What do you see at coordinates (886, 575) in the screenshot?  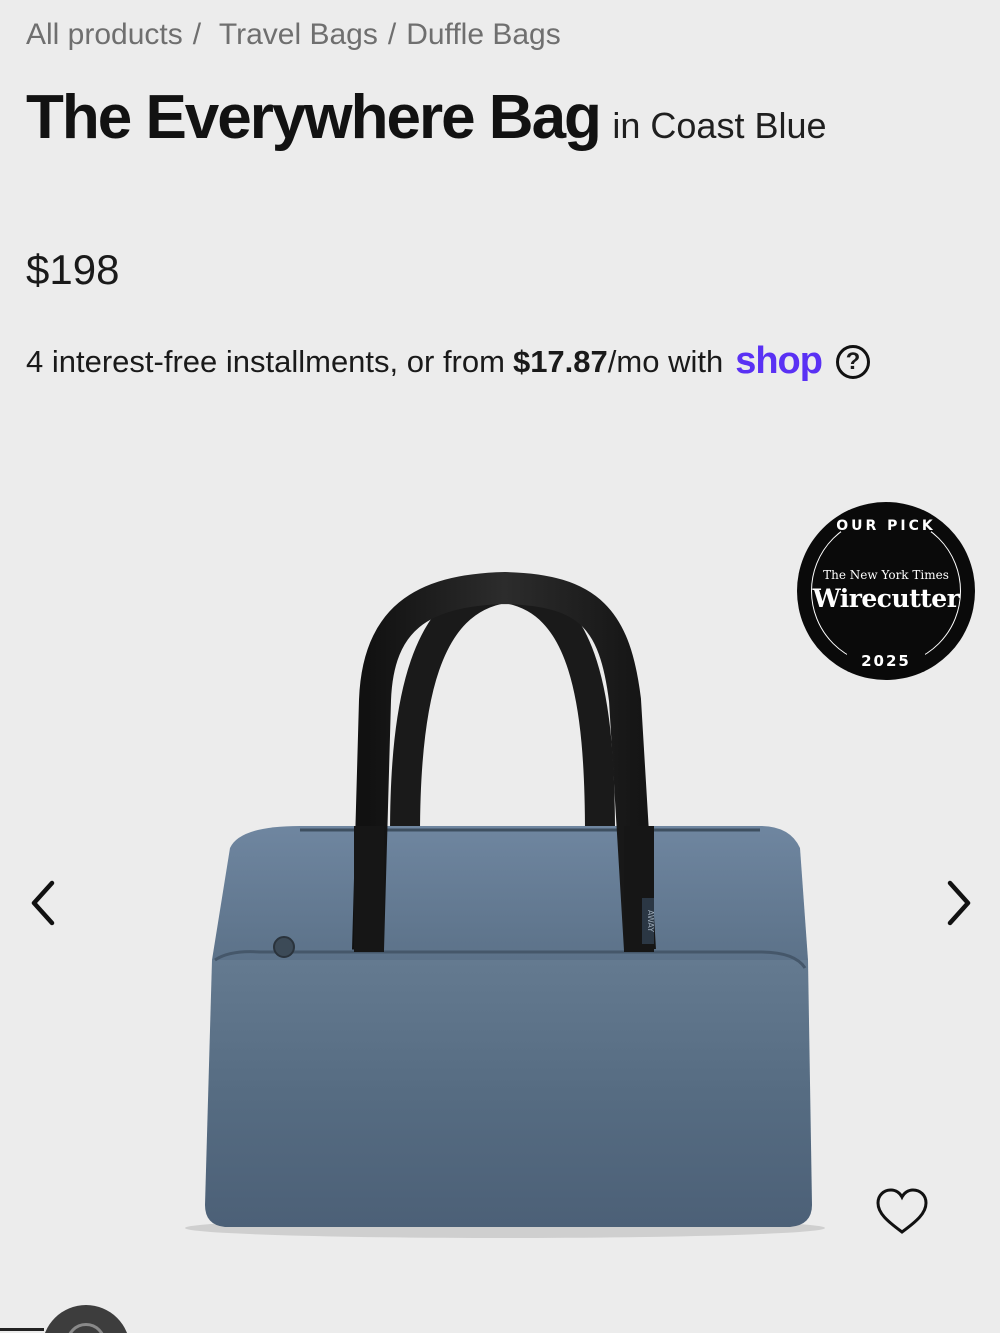 I see `badge-publisher: The New York Times` at bounding box center [886, 575].